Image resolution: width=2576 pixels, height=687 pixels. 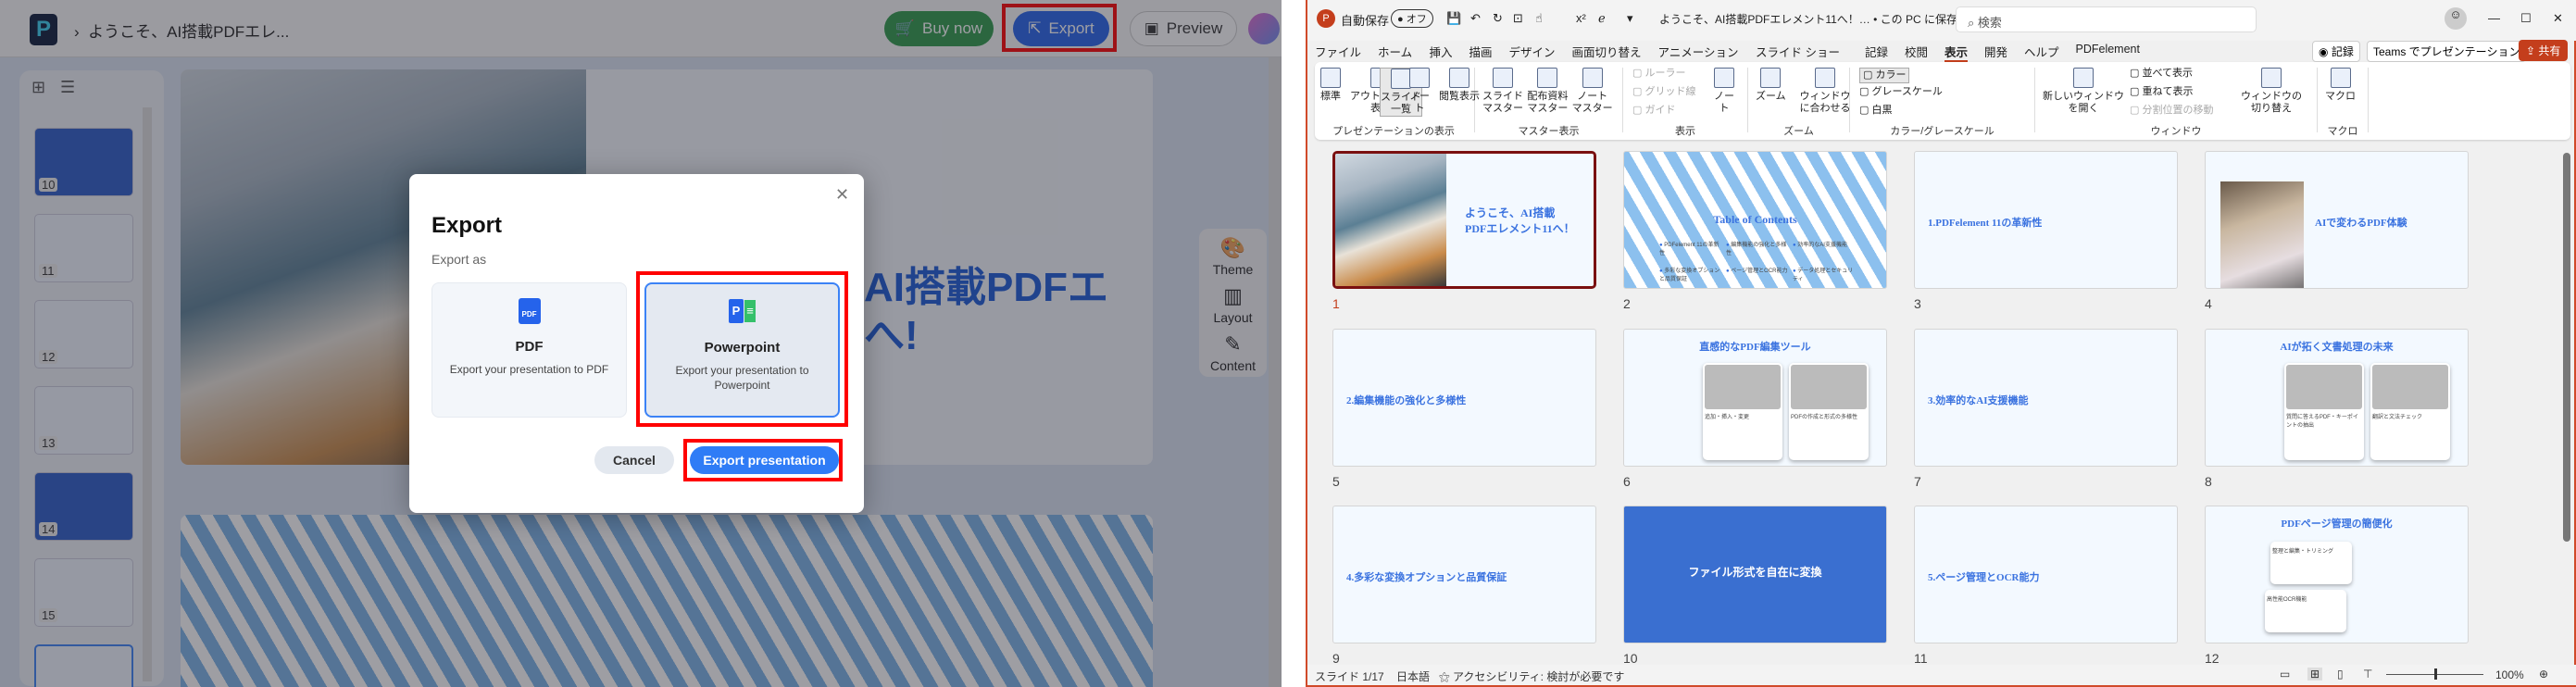 I want to click on tab-3: 描画, so click(x=1481, y=51).